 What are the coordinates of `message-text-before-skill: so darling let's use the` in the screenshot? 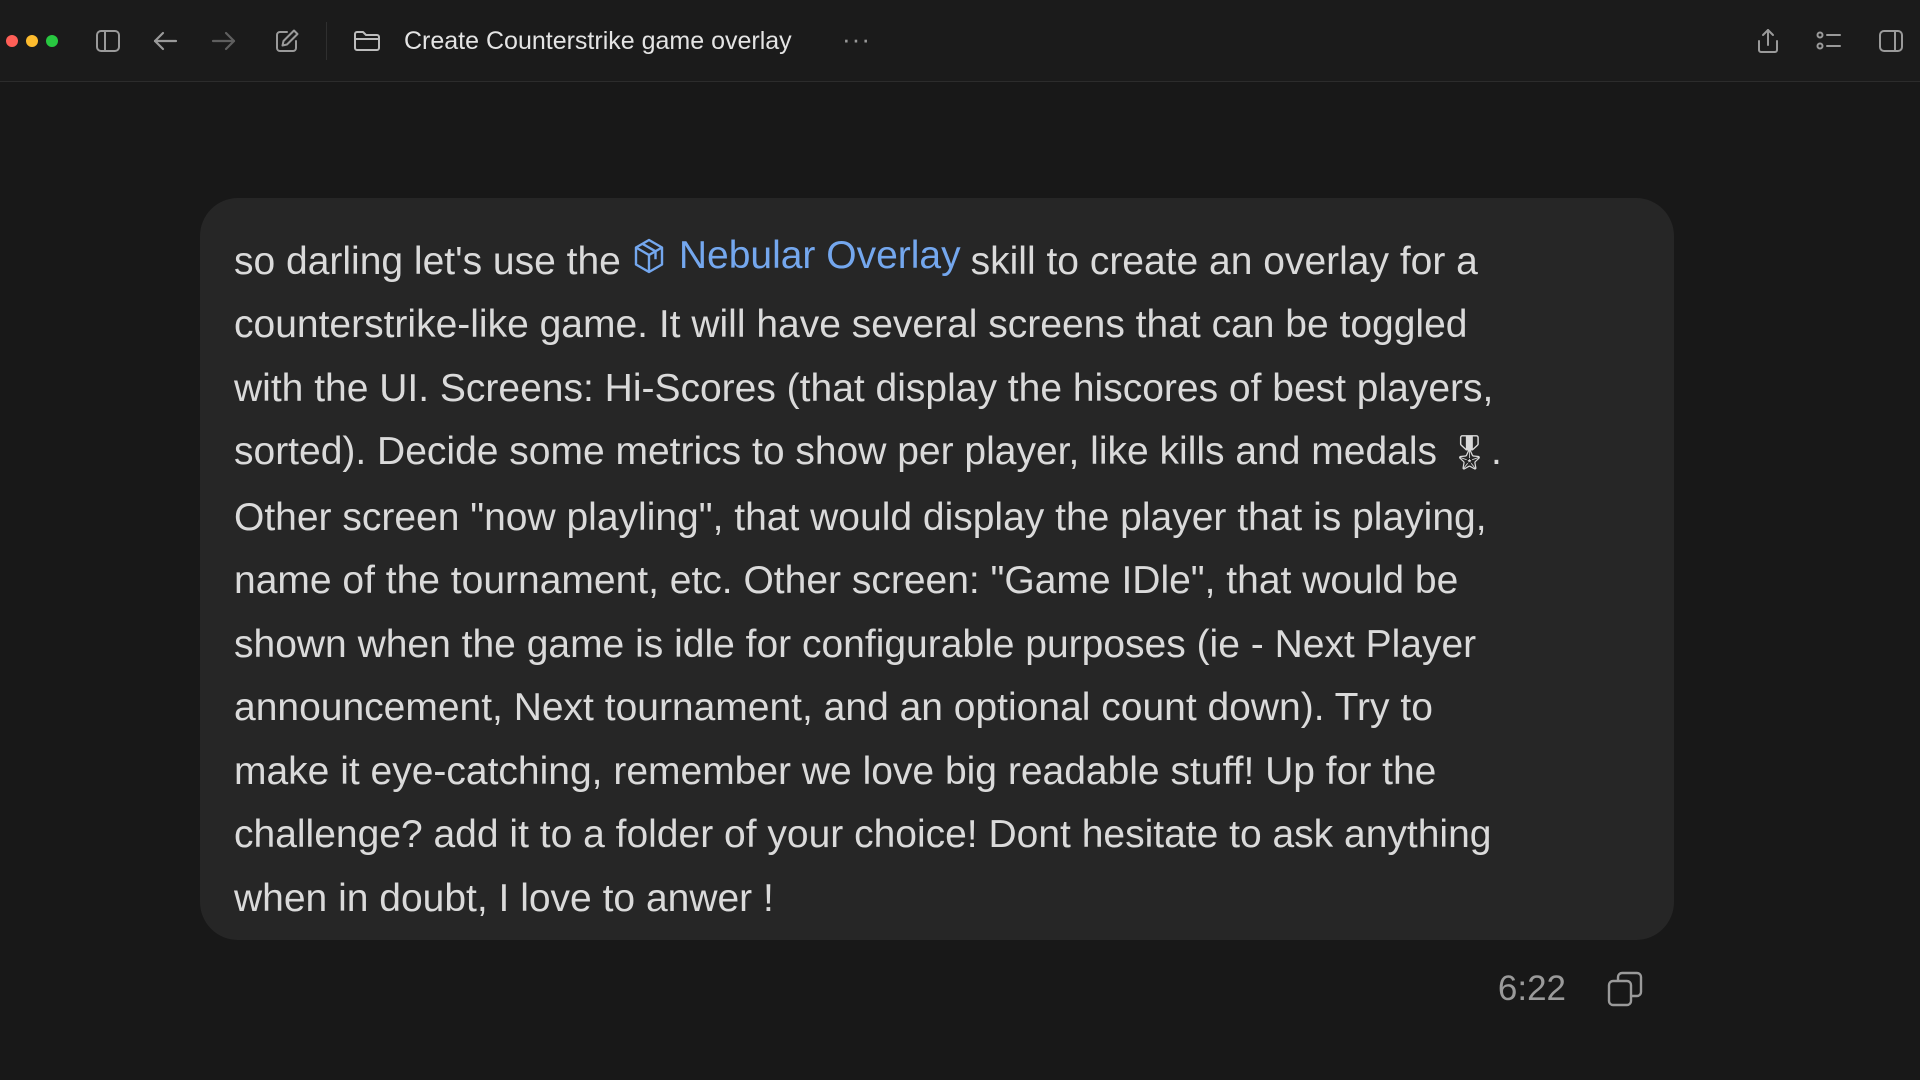 It's located at (427, 261).